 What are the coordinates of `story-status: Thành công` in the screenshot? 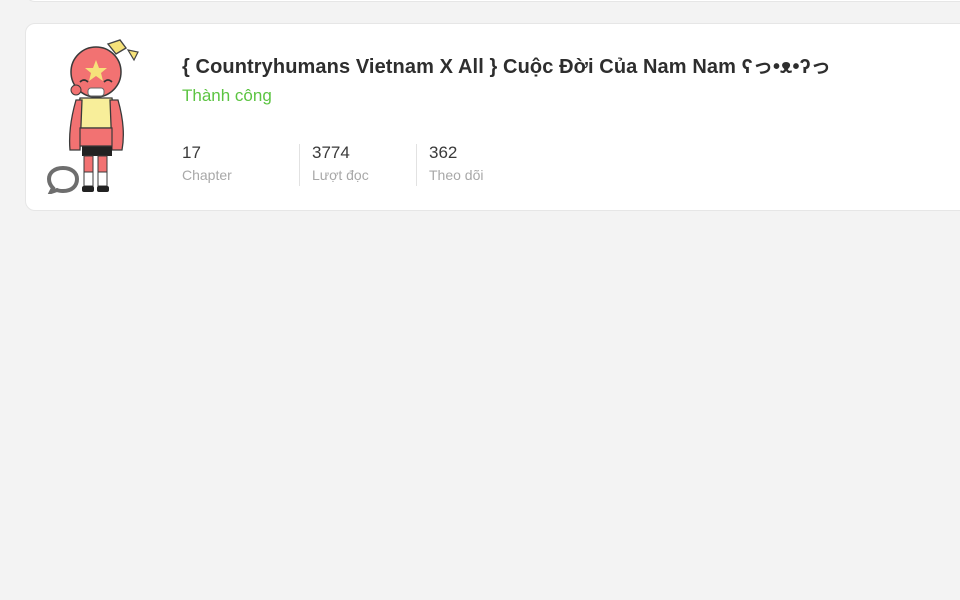 It's located at (227, 95).